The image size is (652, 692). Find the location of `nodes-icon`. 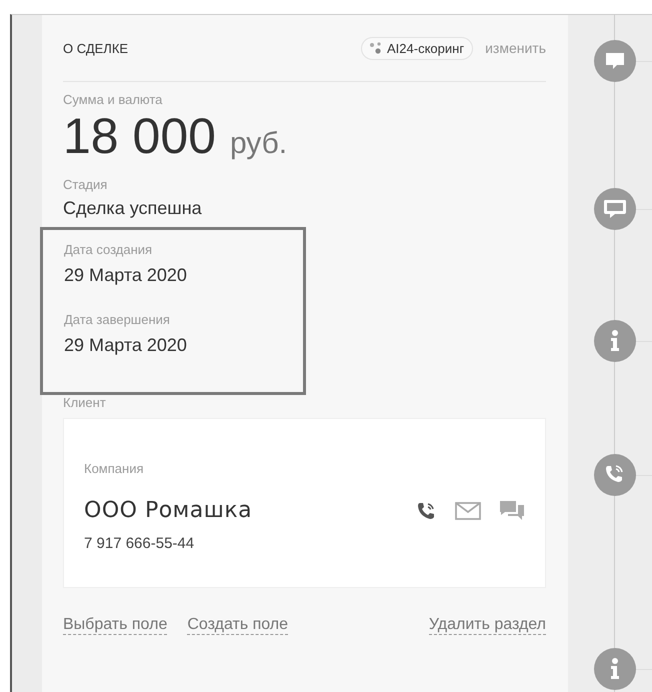

nodes-icon is located at coordinates (376, 48).